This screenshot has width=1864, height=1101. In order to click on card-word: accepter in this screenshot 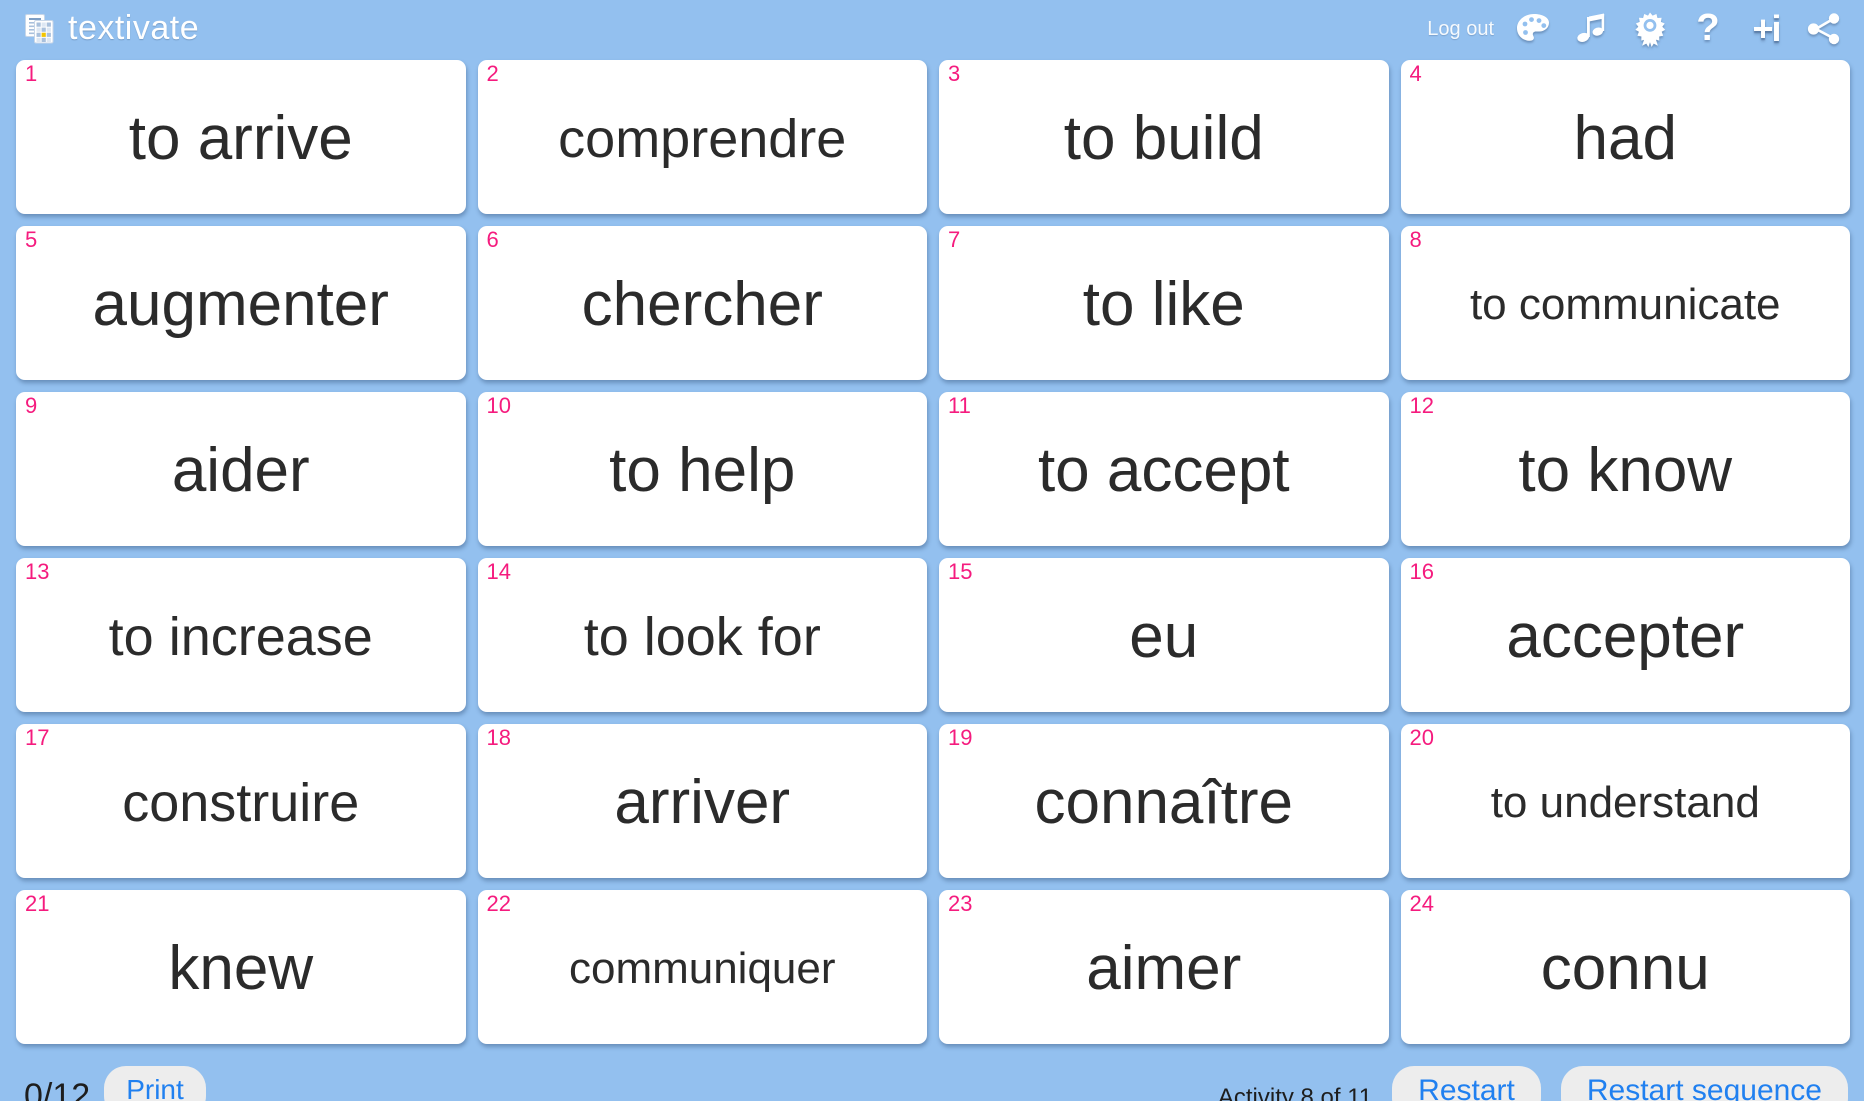, I will do `click(1625, 636)`.